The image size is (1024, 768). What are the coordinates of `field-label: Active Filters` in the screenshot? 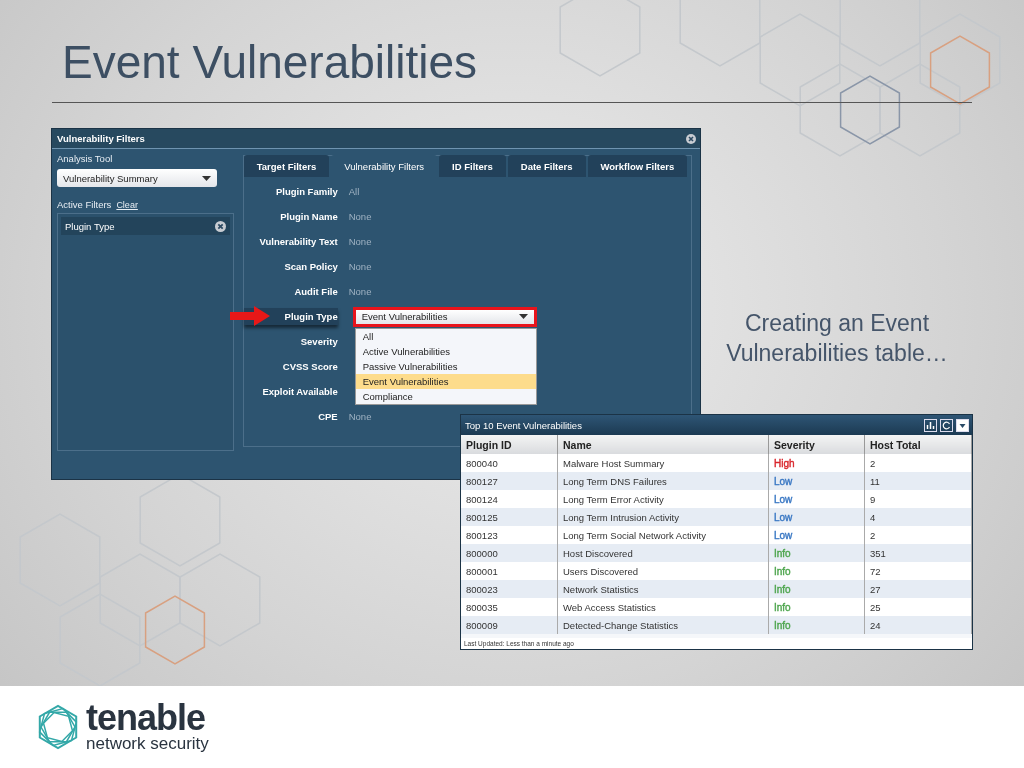 It's located at (84, 204).